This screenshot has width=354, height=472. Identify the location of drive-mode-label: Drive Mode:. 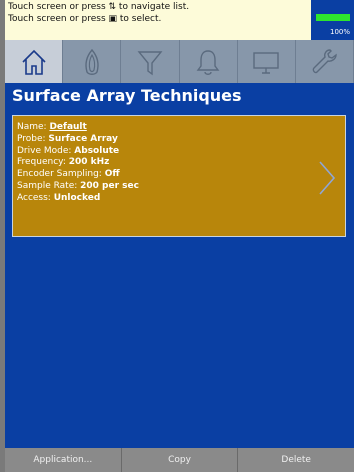
(46, 150).